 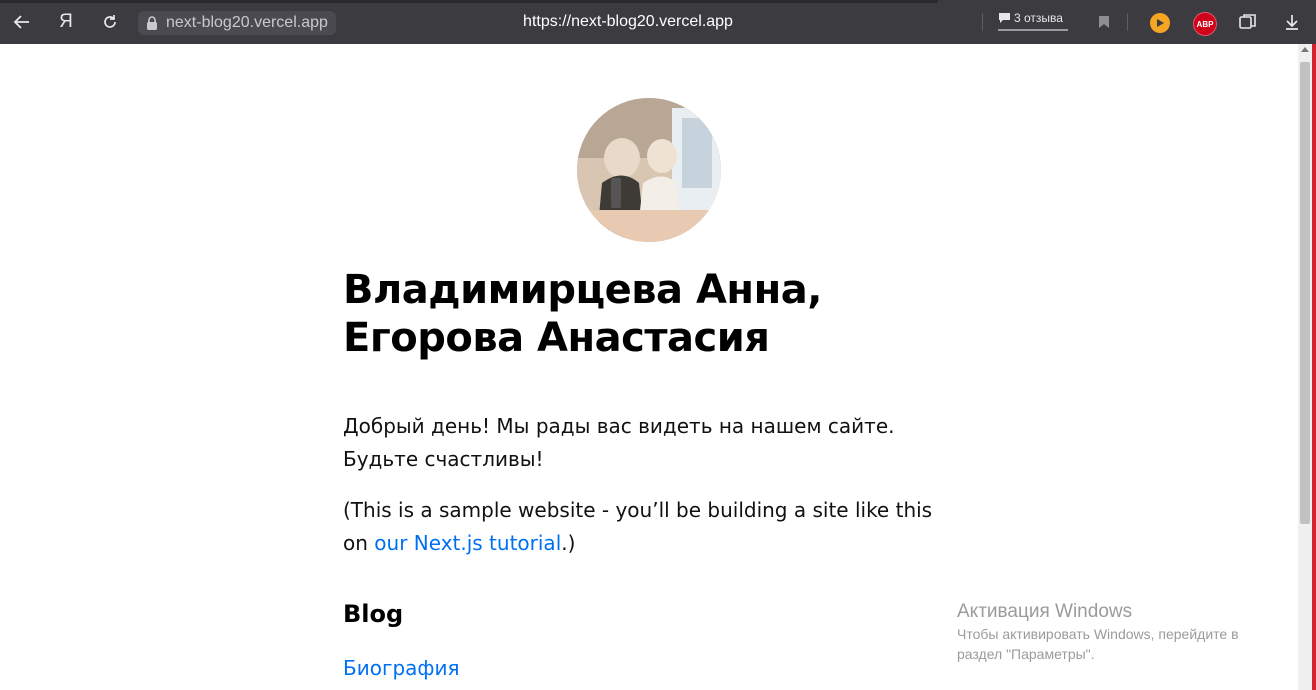 I want to click on abp-label: ABP, so click(x=1205, y=24).